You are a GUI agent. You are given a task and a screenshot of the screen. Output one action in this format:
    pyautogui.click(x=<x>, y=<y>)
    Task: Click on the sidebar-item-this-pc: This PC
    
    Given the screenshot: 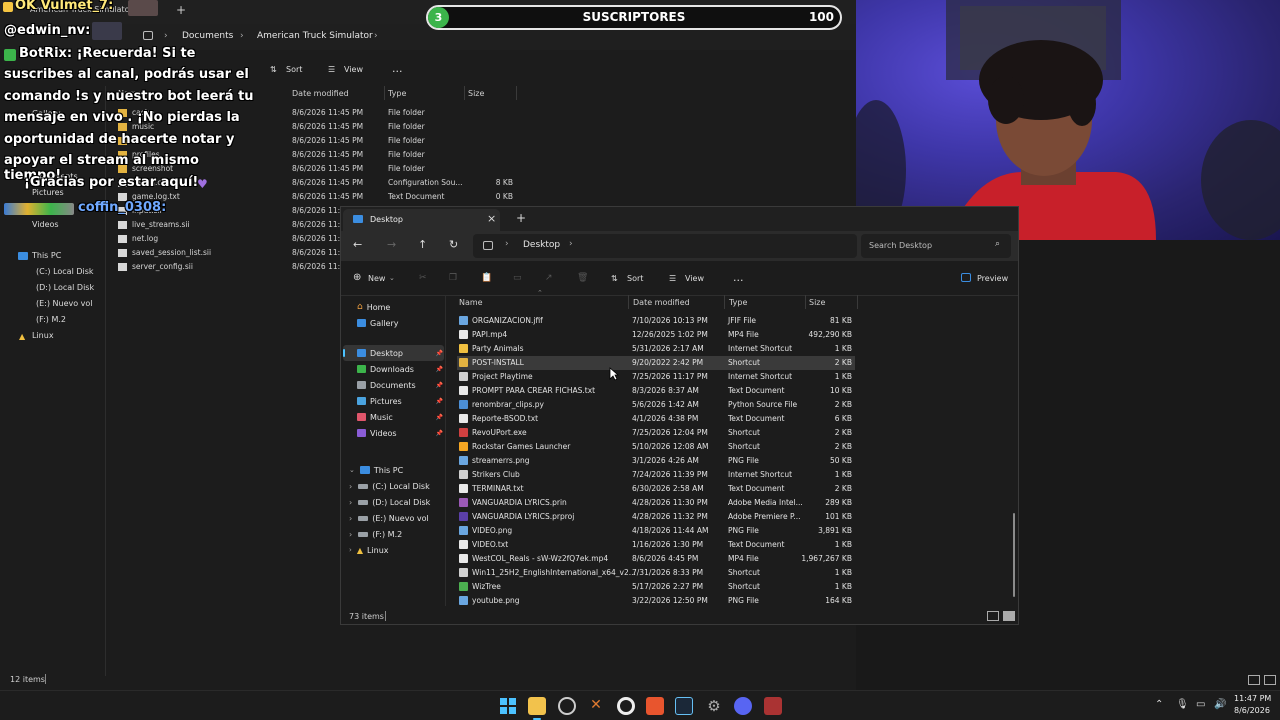 What is the action you would take?
    pyautogui.click(x=46, y=255)
    